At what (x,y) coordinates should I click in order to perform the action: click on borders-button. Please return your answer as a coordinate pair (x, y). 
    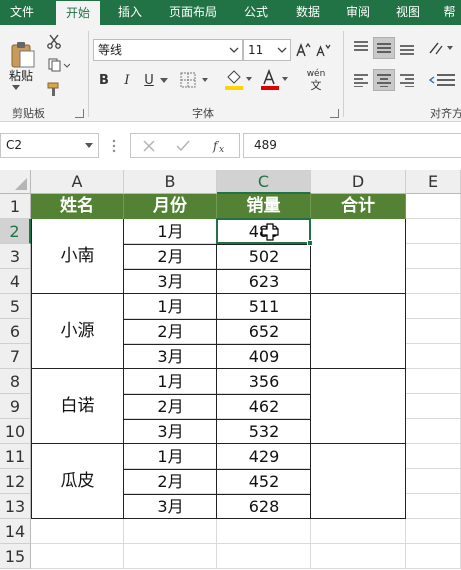
    Looking at the image, I should click on (195, 80).